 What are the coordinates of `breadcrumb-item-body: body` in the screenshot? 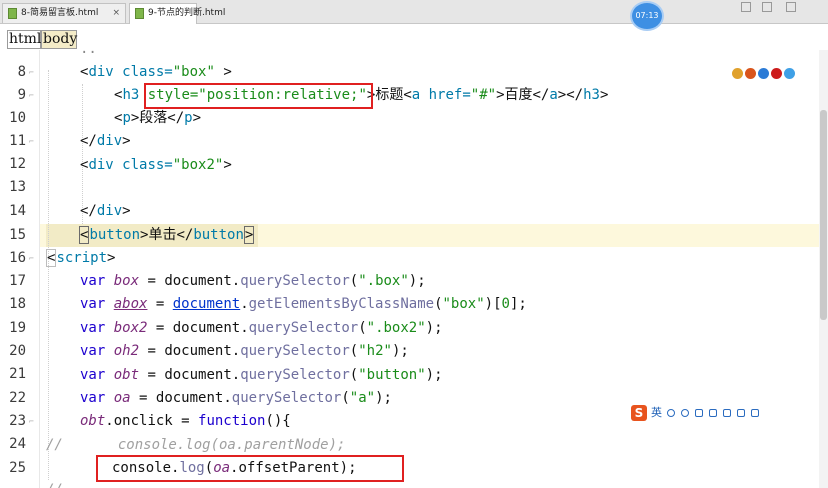 It's located at (59, 39).